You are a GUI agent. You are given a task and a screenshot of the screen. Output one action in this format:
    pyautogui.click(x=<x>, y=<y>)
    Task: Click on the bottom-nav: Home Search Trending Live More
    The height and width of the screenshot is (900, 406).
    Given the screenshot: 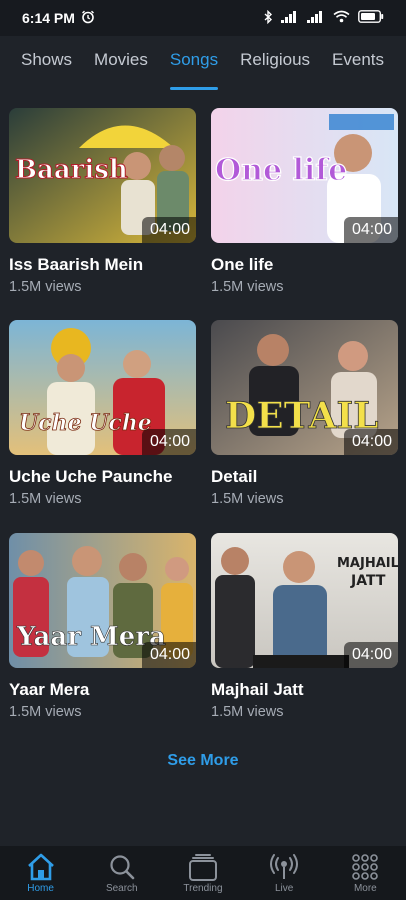 What is the action you would take?
    pyautogui.click(x=203, y=873)
    